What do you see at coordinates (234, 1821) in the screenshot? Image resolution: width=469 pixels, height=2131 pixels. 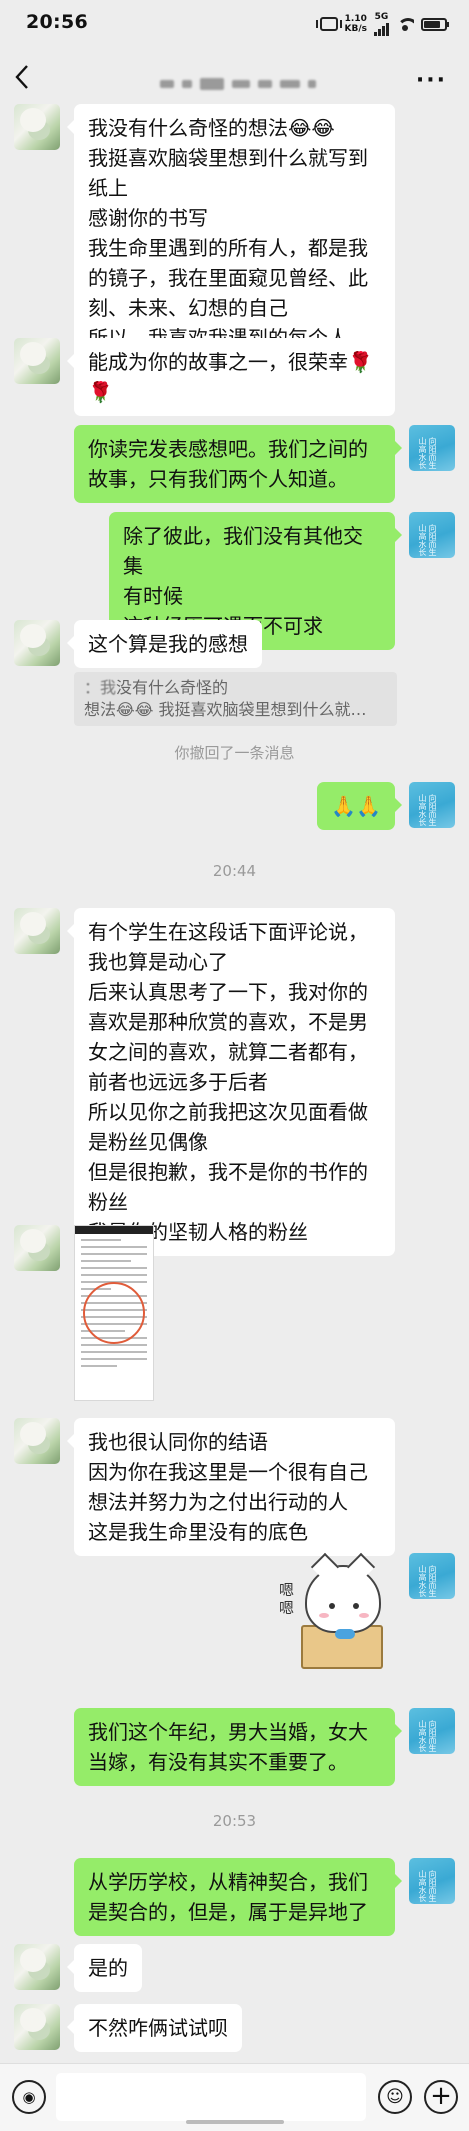 I see `timestamp: 20:53` at bounding box center [234, 1821].